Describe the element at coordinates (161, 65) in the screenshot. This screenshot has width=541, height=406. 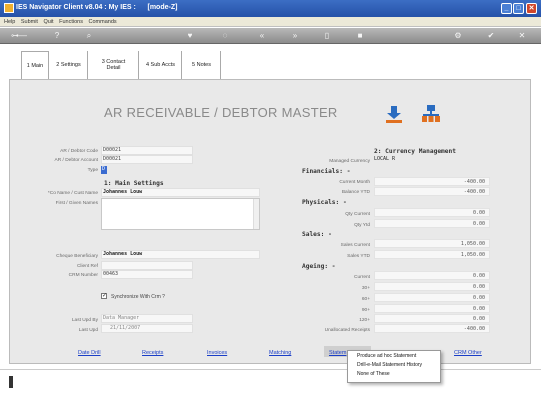
I see `tab-sub-accts: 4 Sub Accts` at that location.